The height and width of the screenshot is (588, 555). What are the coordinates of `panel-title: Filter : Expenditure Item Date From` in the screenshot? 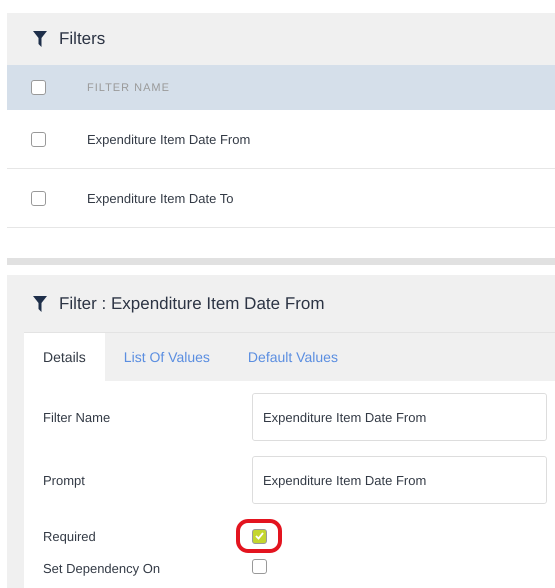 It's located at (191, 304).